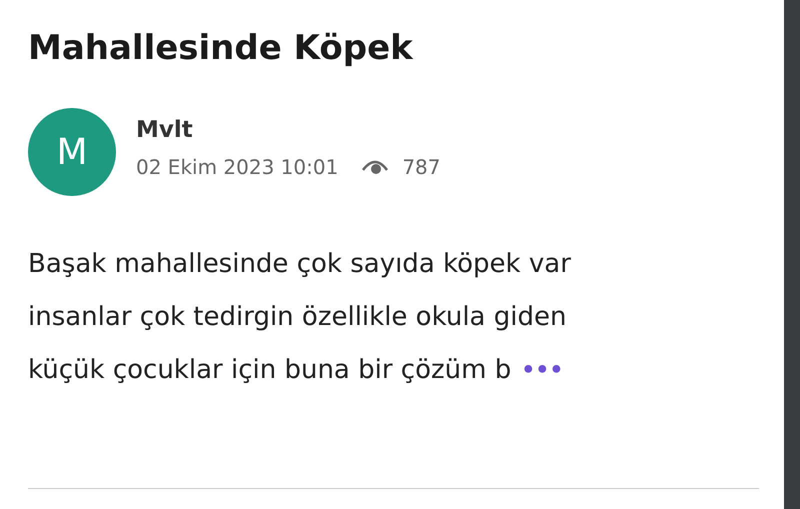 This screenshot has height=509, width=800. What do you see at coordinates (221, 48) in the screenshot?
I see `article-title: Mahallesinde Köpek` at bounding box center [221, 48].